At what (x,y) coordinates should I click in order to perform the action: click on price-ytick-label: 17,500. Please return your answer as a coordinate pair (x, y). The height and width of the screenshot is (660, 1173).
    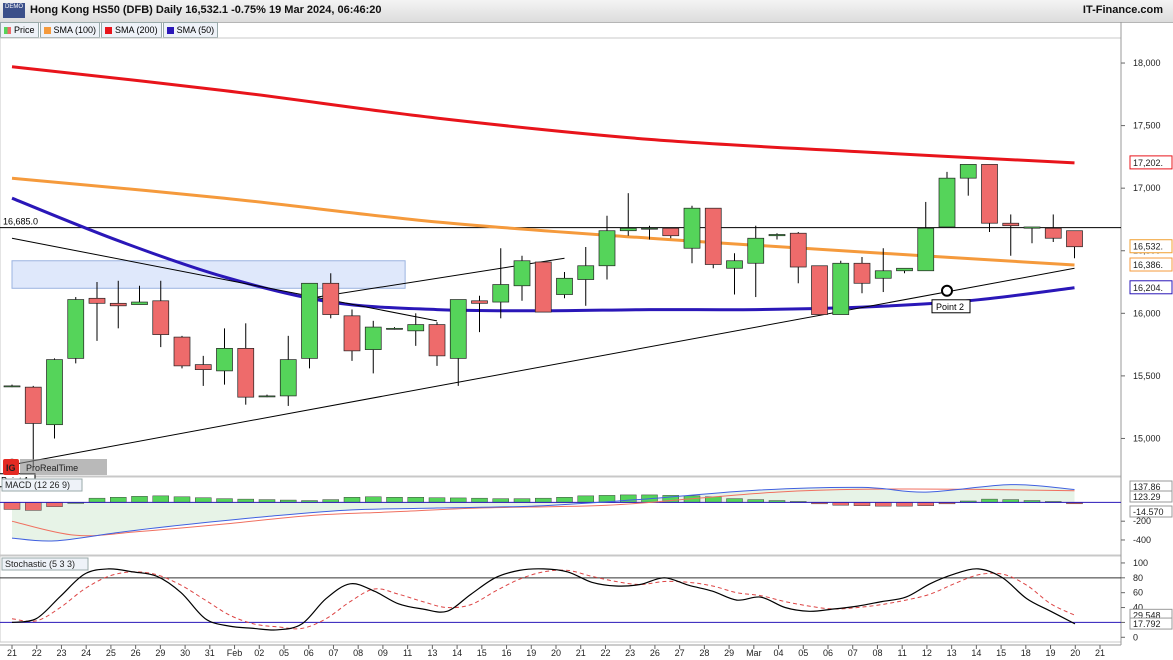
    Looking at the image, I should click on (1147, 126).